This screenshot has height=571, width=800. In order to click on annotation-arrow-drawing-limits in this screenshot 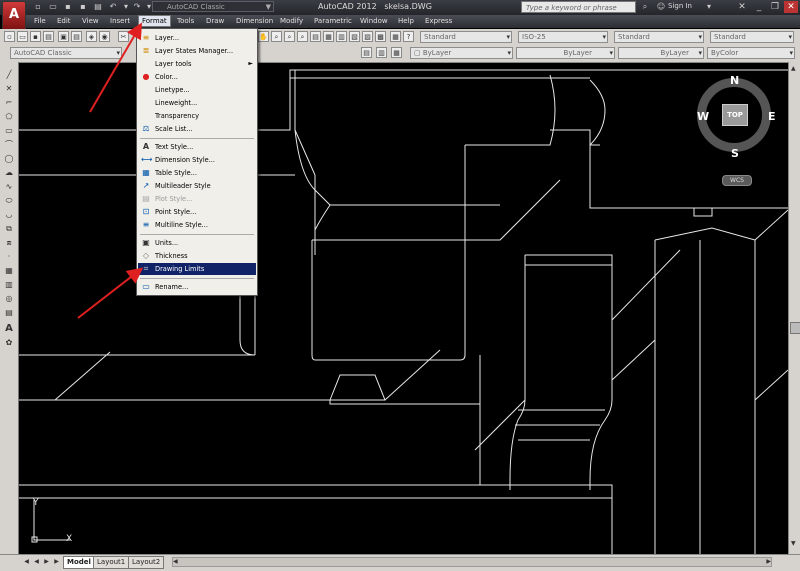, I will do `click(110, 293)`.